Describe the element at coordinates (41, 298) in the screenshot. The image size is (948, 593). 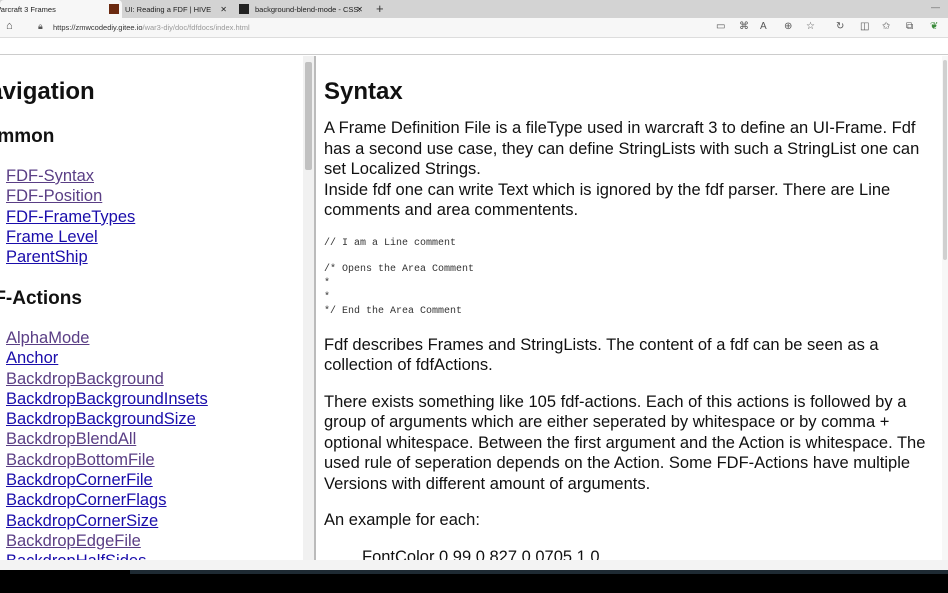
I see `nav-section-fdf-actions: FDF-Actions` at that location.